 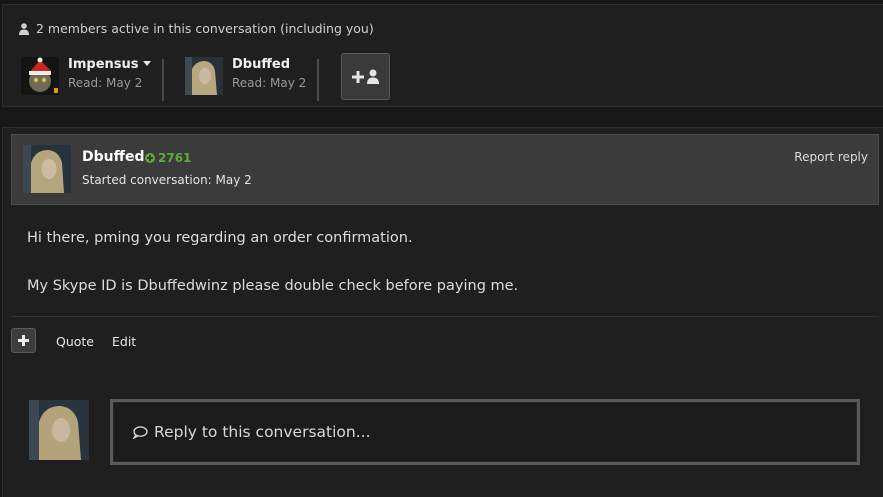 I want to click on chevron-down-icon, so click(x=146, y=63).